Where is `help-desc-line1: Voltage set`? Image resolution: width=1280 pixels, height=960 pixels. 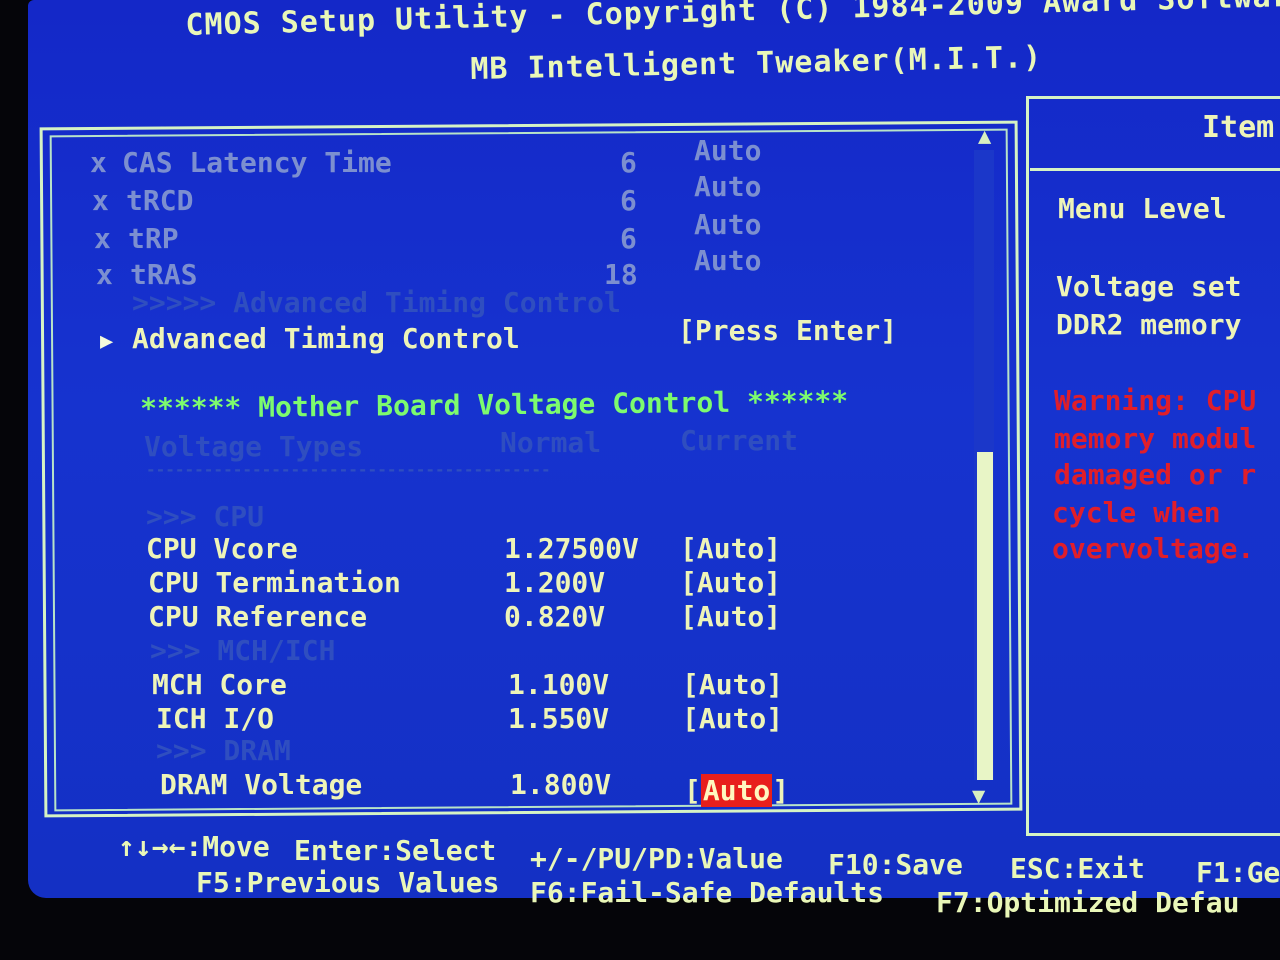 help-desc-line1: Voltage set is located at coordinates (1149, 286).